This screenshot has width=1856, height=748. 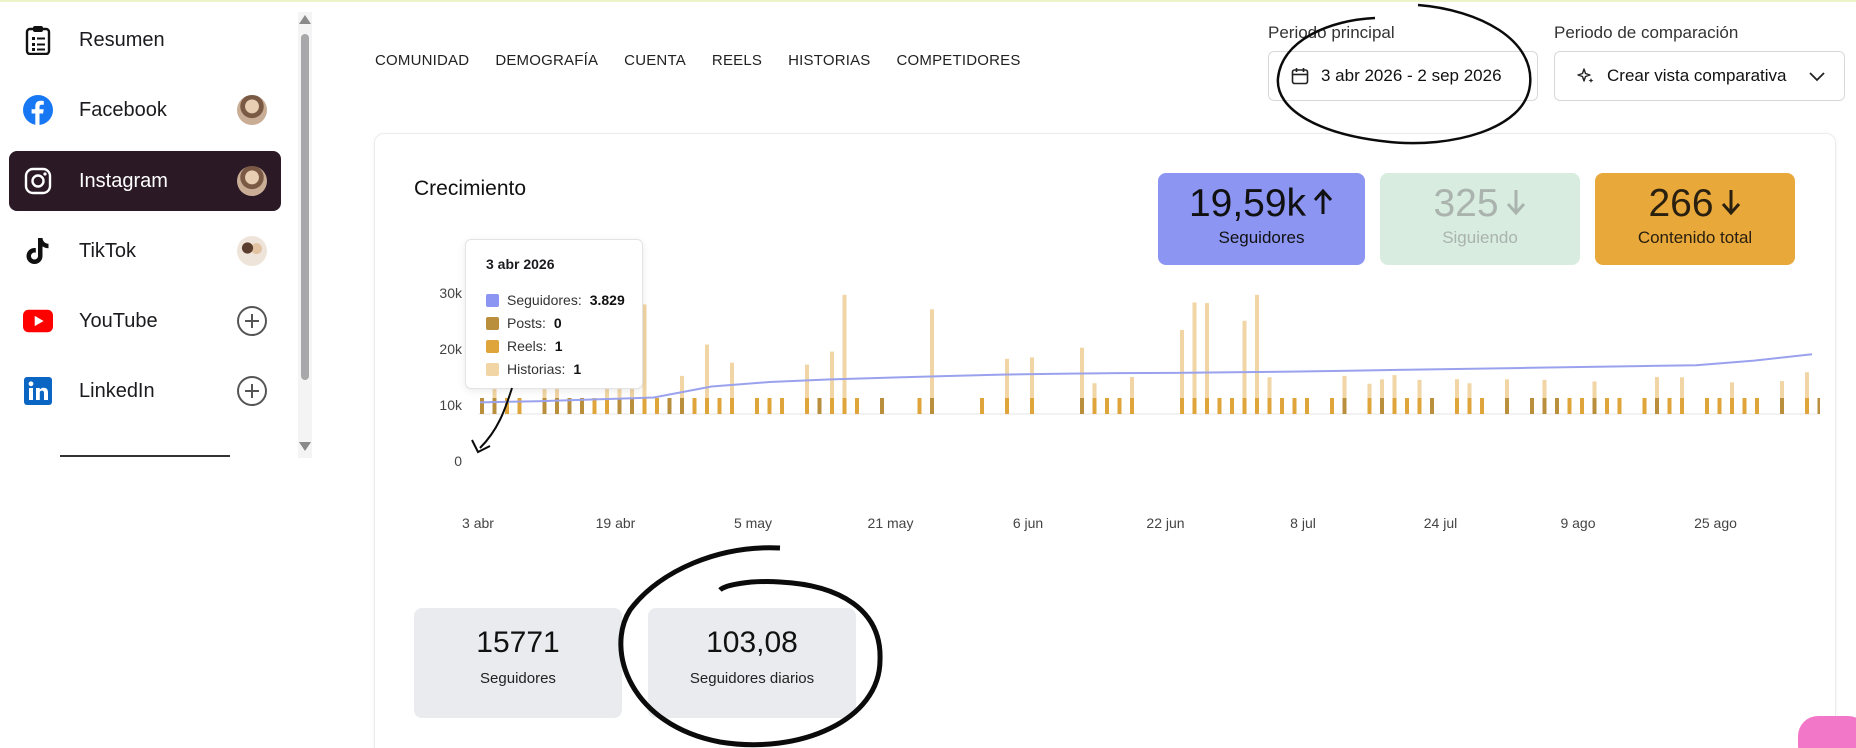 I want to click on tab-demografia: DEMOGRAFÍA, so click(x=546, y=60).